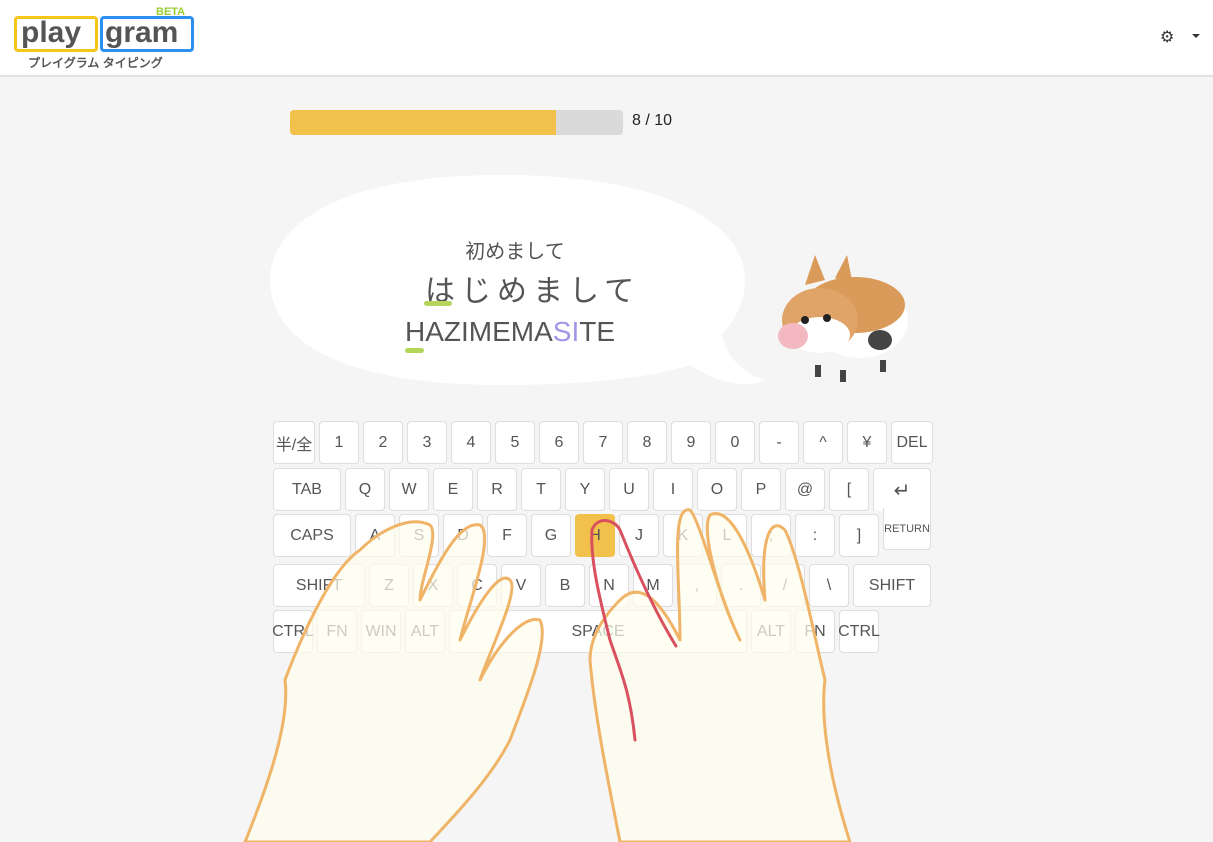 This screenshot has width=1213, height=842. I want to click on key-v: V, so click(521, 585).